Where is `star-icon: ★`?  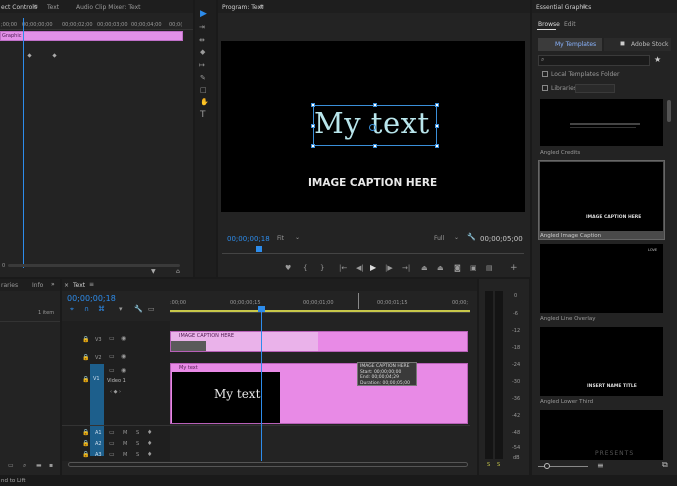
star-icon: ★ is located at coordinates (657, 59).